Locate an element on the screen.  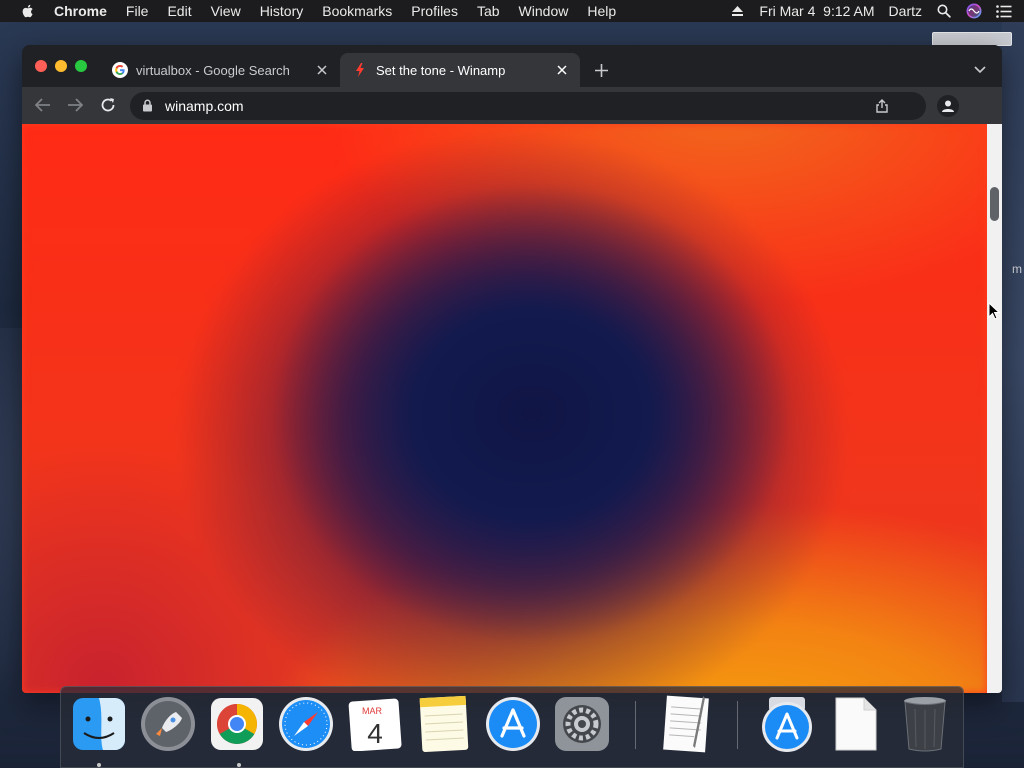
tab-google-search: virtualbox - Google Search is located at coordinates (220, 70).